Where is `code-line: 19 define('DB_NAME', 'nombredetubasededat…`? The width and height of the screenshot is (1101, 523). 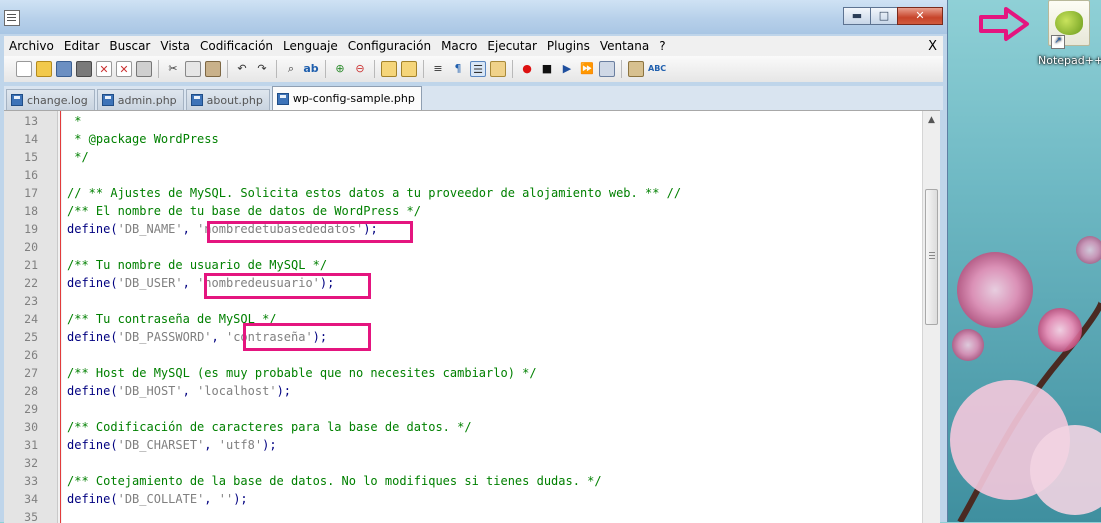
code-line: 19 define('DB_NAME', 'nombredetubasededat… is located at coordinates (462, 229).